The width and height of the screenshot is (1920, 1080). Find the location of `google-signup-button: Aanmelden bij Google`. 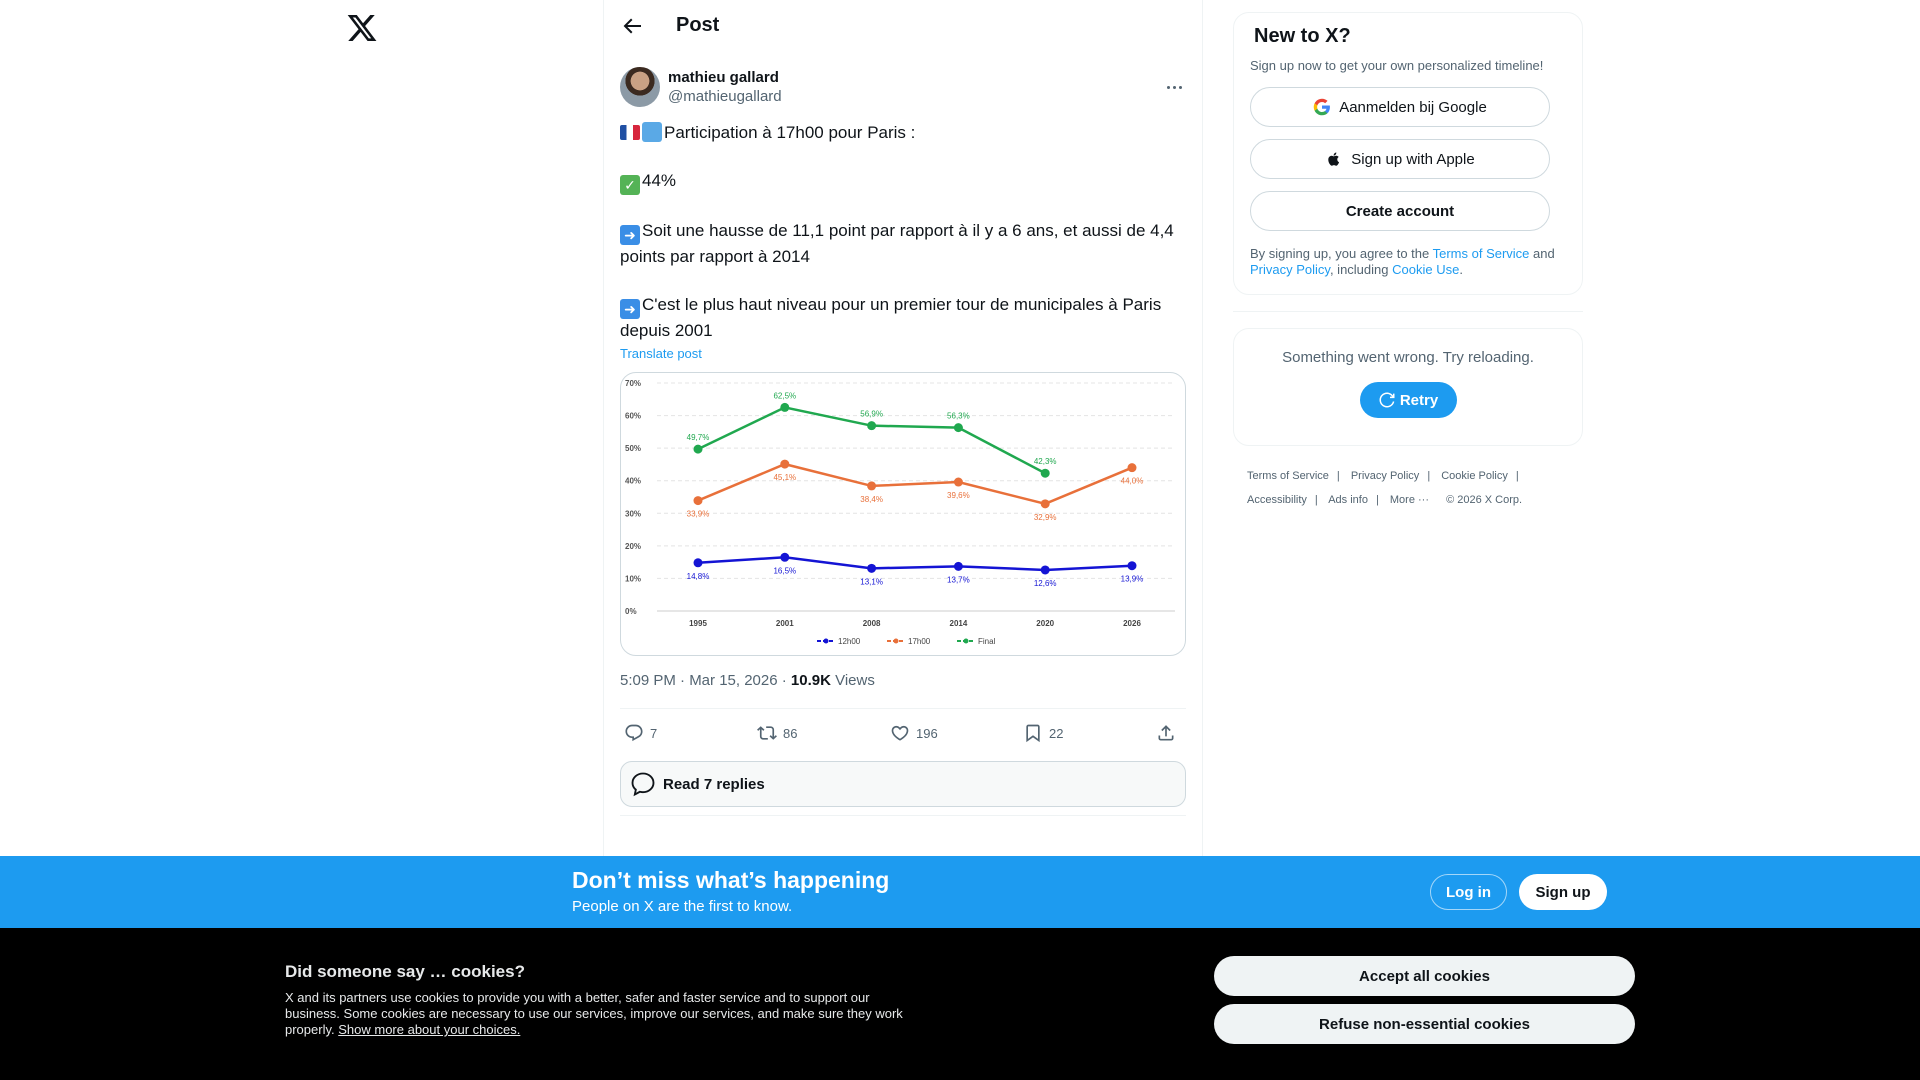

google-signup-button: Aanmelden bij Google is located at coordinates (1400, 107).